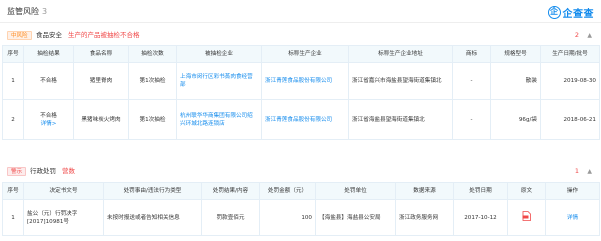  What do you see at coordinates (104, 35) in the screenshot?
I see `section-subtitle: 生产的产品被抽检不合格` at bounding box center [104, 35].